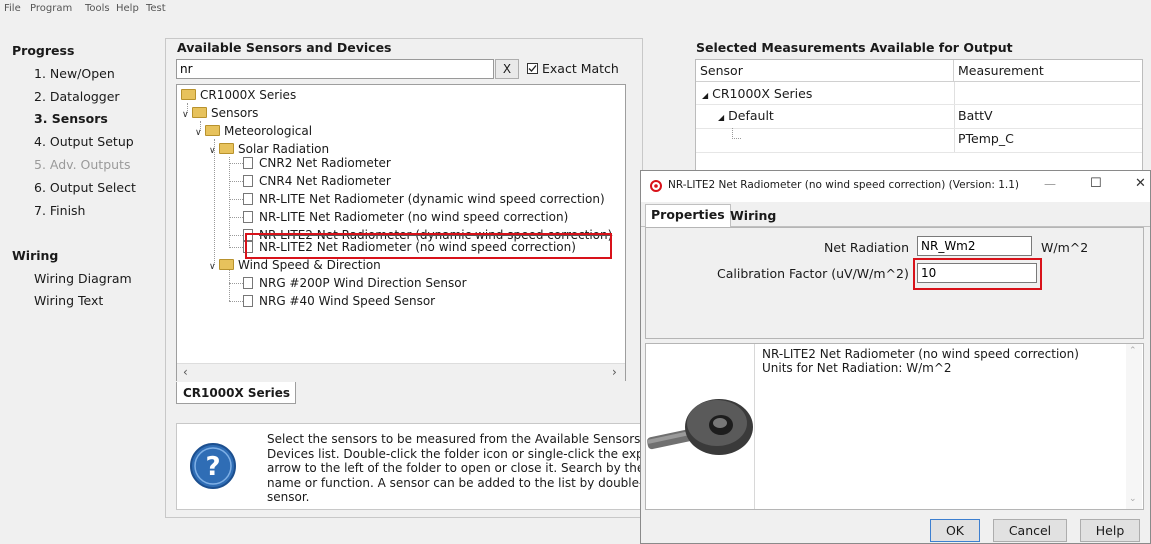  Describe the element at coordinates (269, 149) in the screenshot. I see `tree-node-solar-radiation: ∨ Solar Radiation` at that location.